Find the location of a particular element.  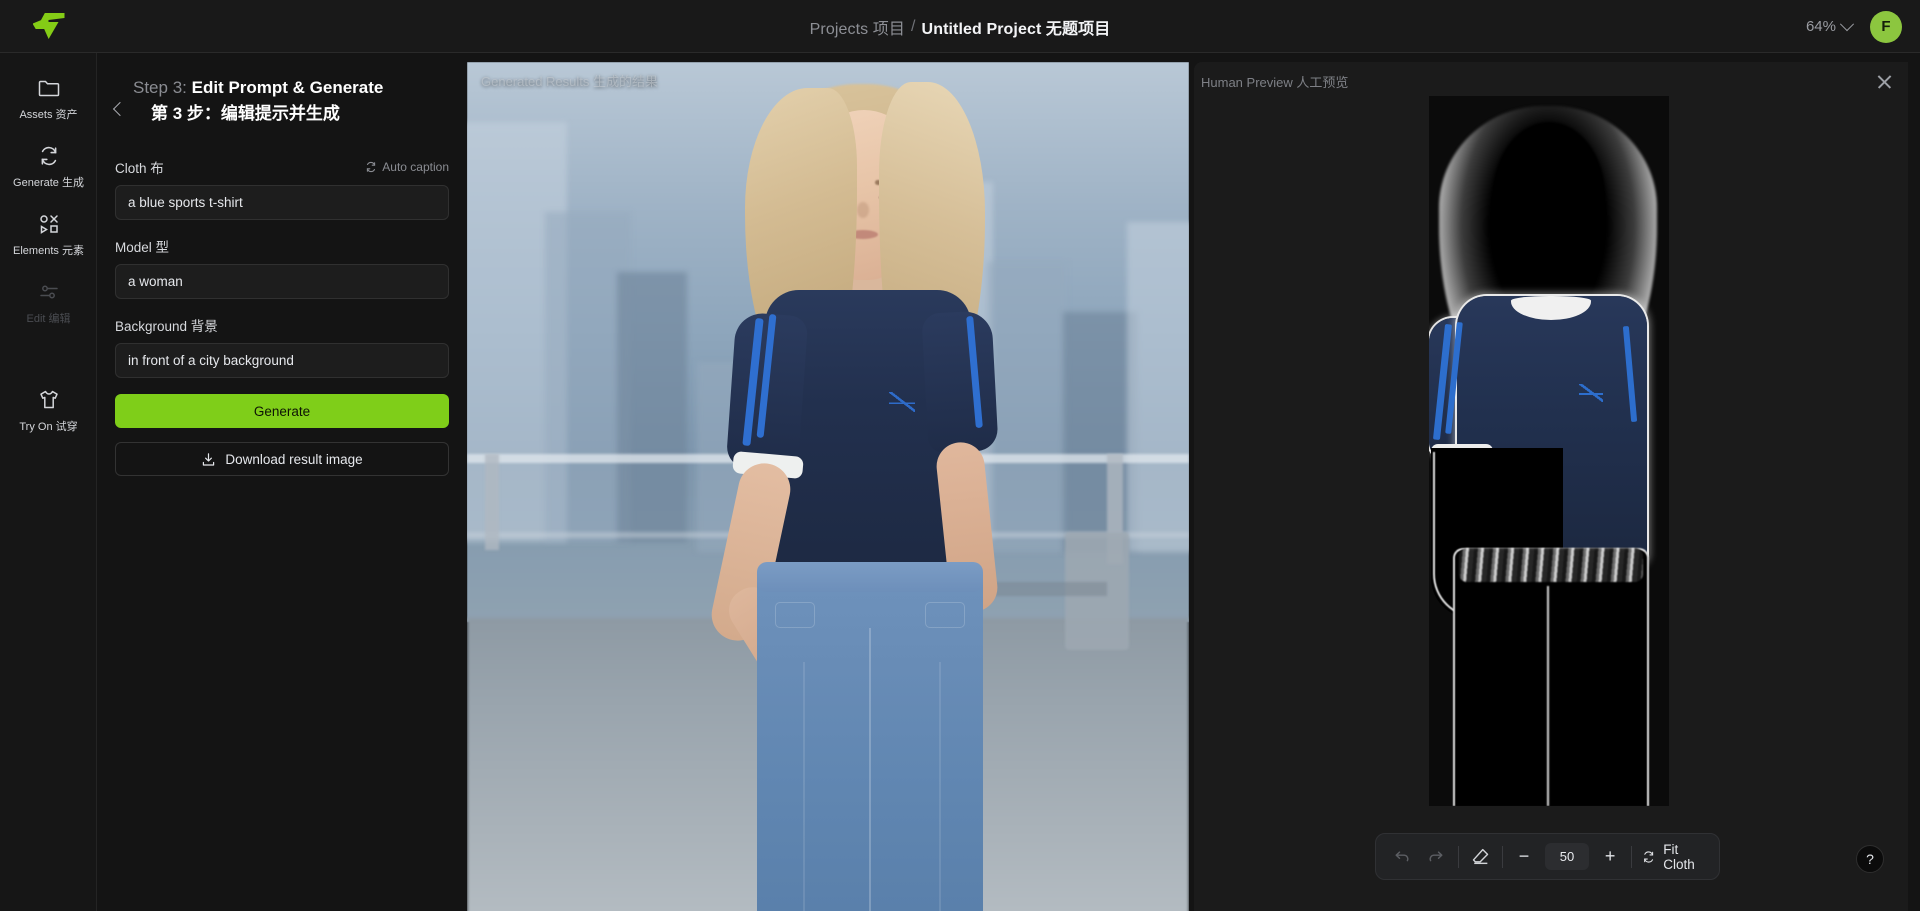

eraser-button is located at coordinates (1480, 857).